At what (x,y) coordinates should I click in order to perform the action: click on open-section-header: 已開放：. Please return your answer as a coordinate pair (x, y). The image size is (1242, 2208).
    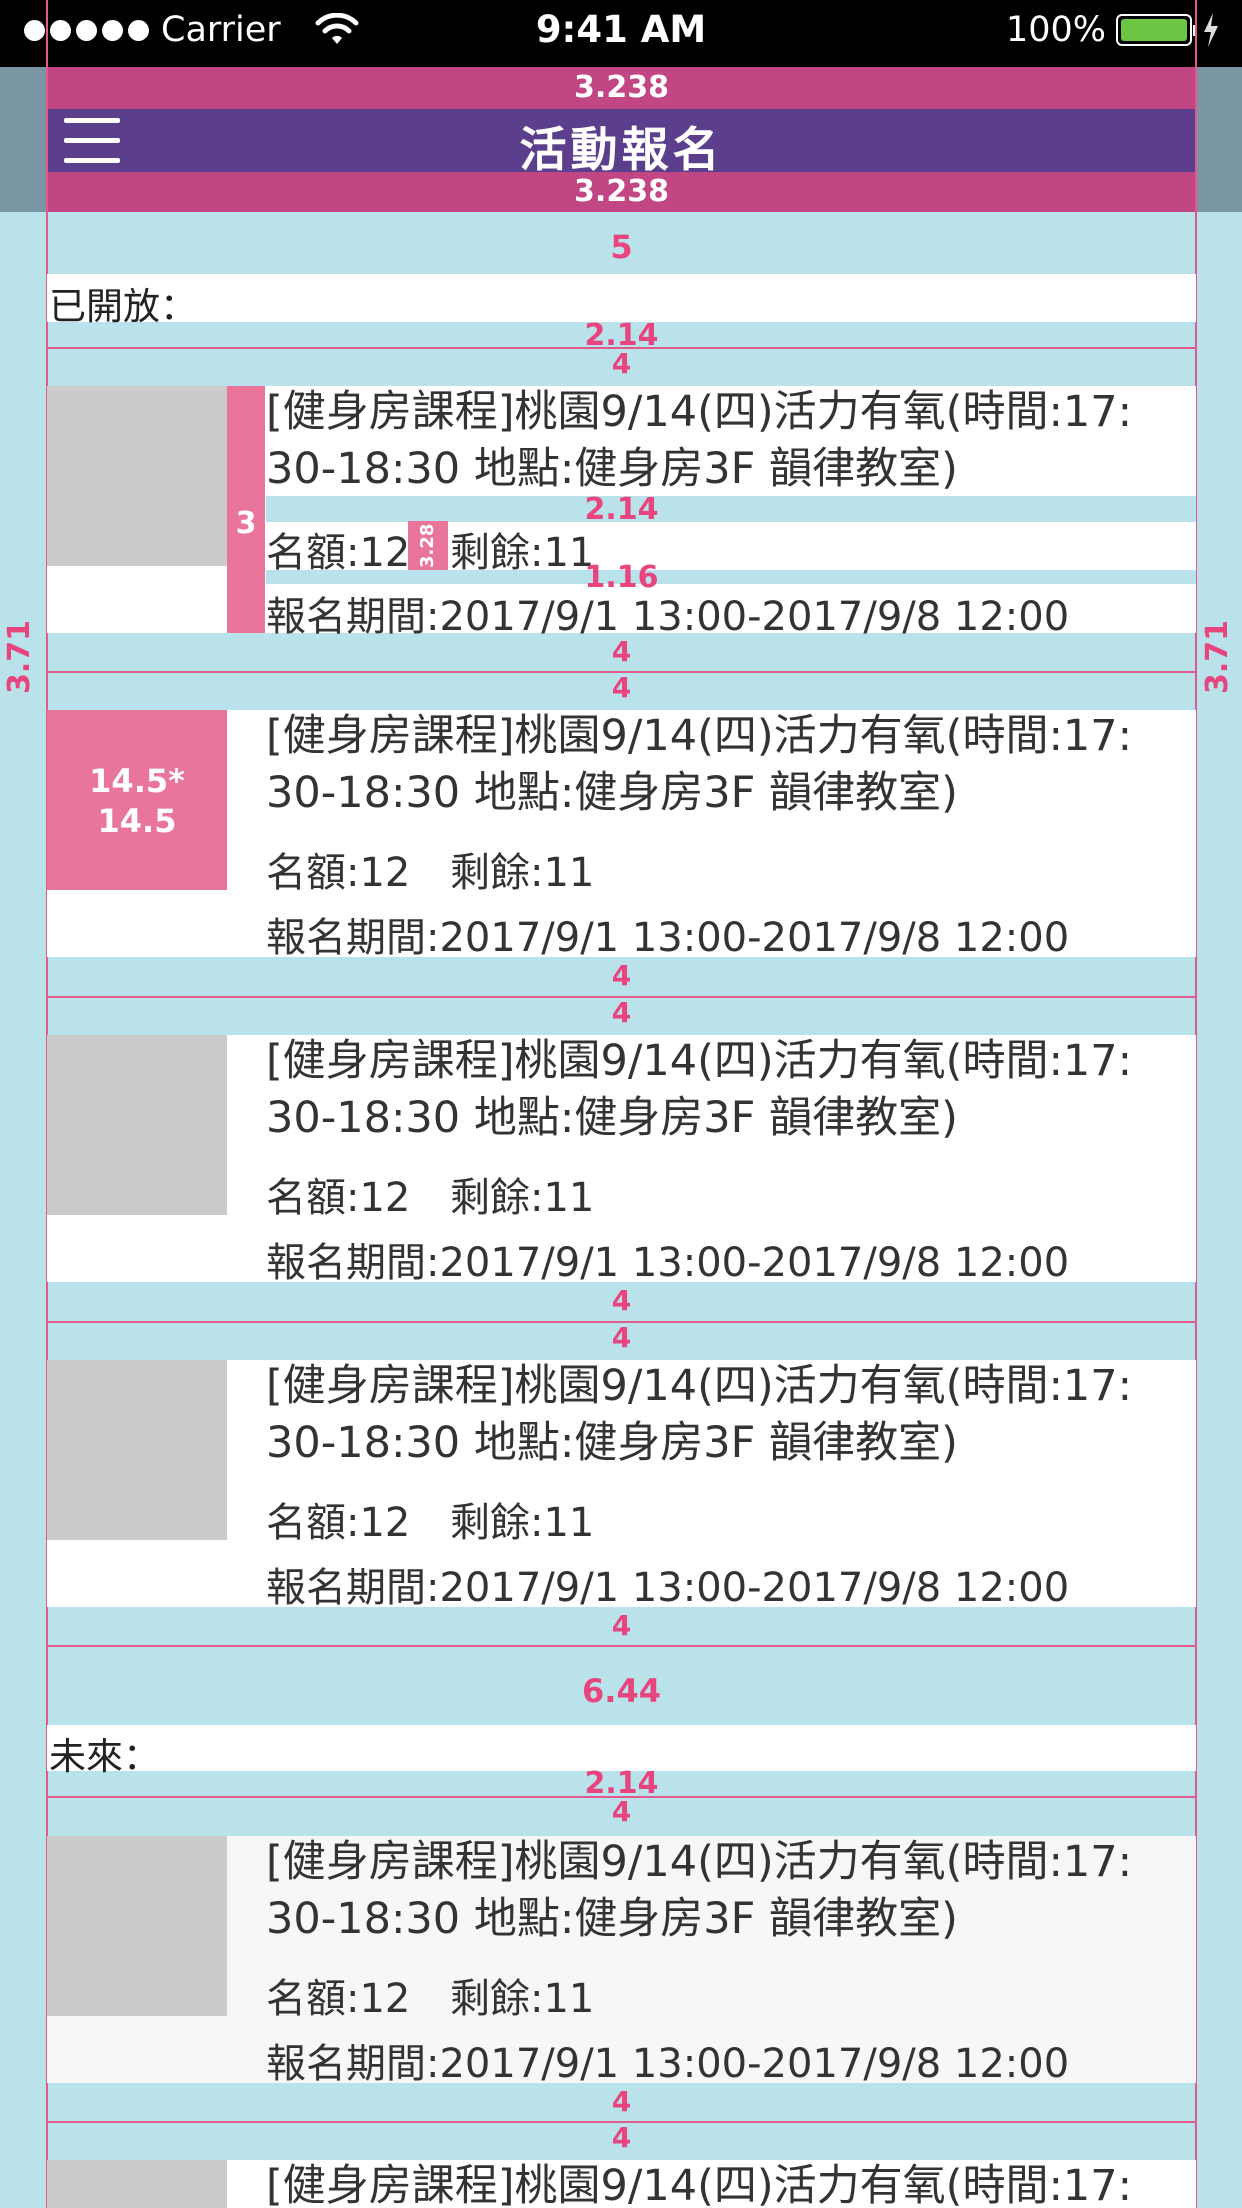
    Looking at the image, I should click on (621, 301).